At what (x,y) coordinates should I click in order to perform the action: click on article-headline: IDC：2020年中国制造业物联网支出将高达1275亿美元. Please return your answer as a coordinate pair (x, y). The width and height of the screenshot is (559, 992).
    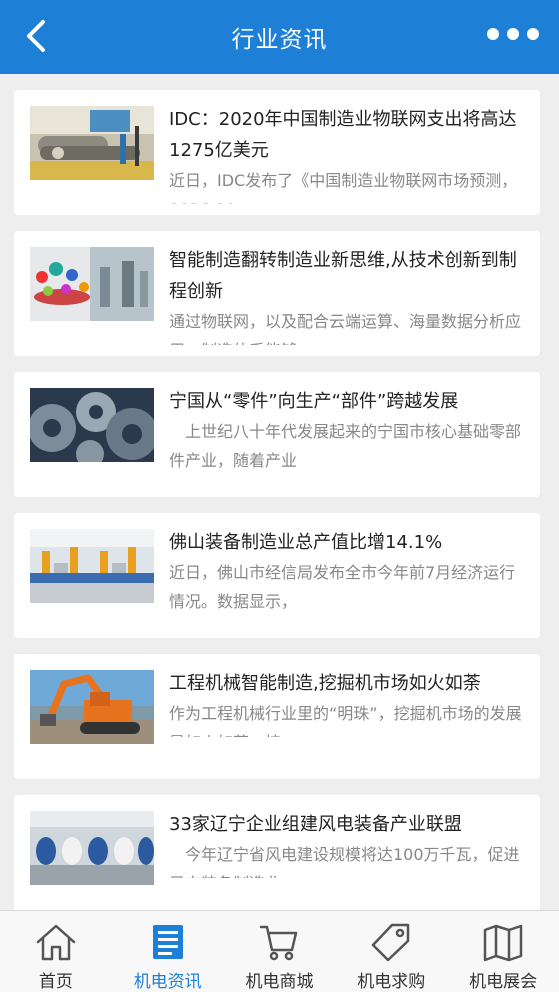
    Looking at the image, I should click on (343, 135).